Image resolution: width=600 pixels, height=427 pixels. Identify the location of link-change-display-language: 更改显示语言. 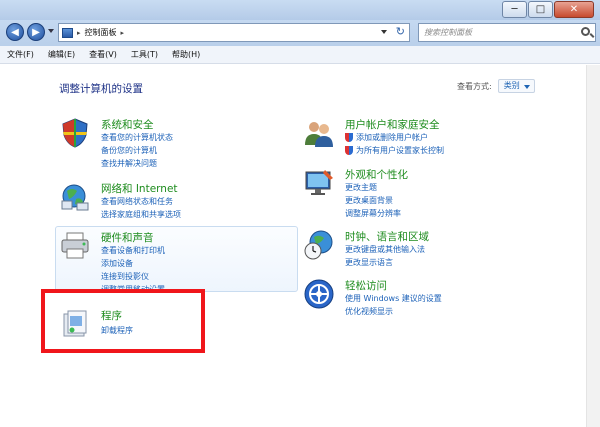
(369, 262).